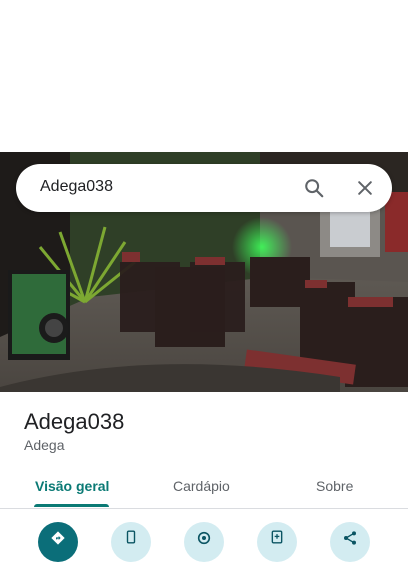 The height and width of the screenshot is (562, 408). Describe the element at coordinates (74, 421) in the screenshot. I see `place-title: Adega038` at that location.